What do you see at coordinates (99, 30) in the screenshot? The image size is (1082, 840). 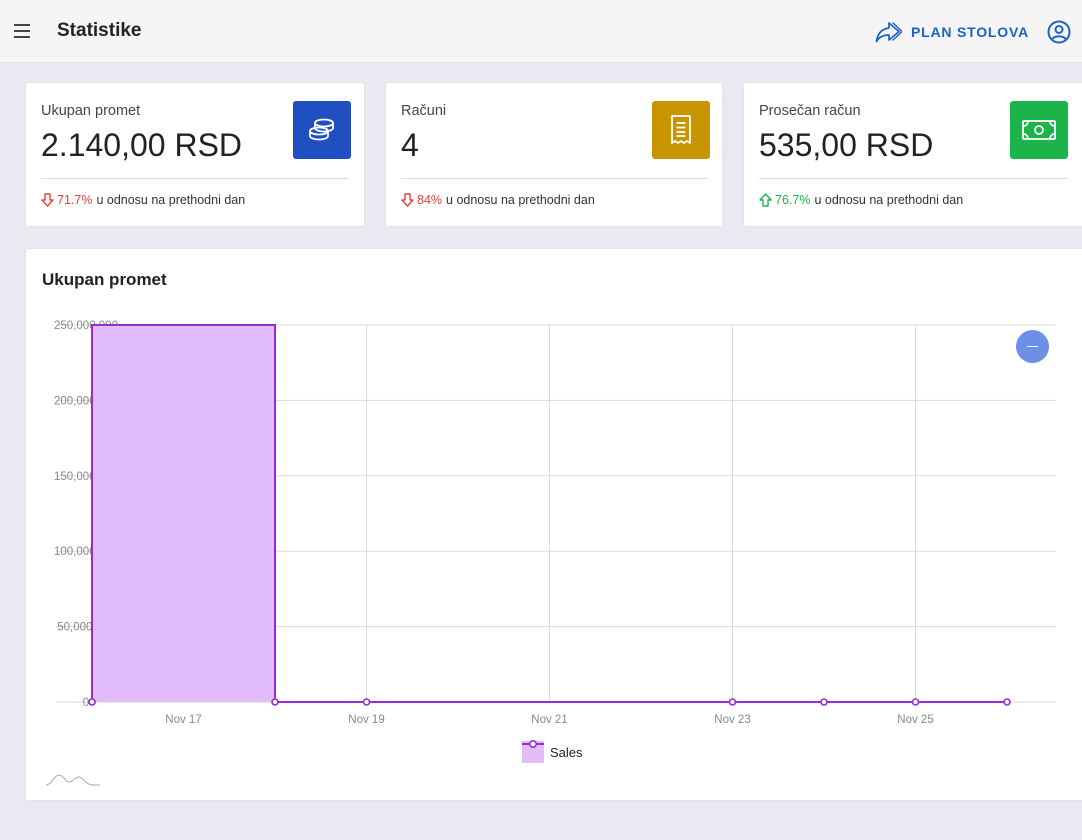 I see `page-title: Statistike` at bounding box center [99, 30].